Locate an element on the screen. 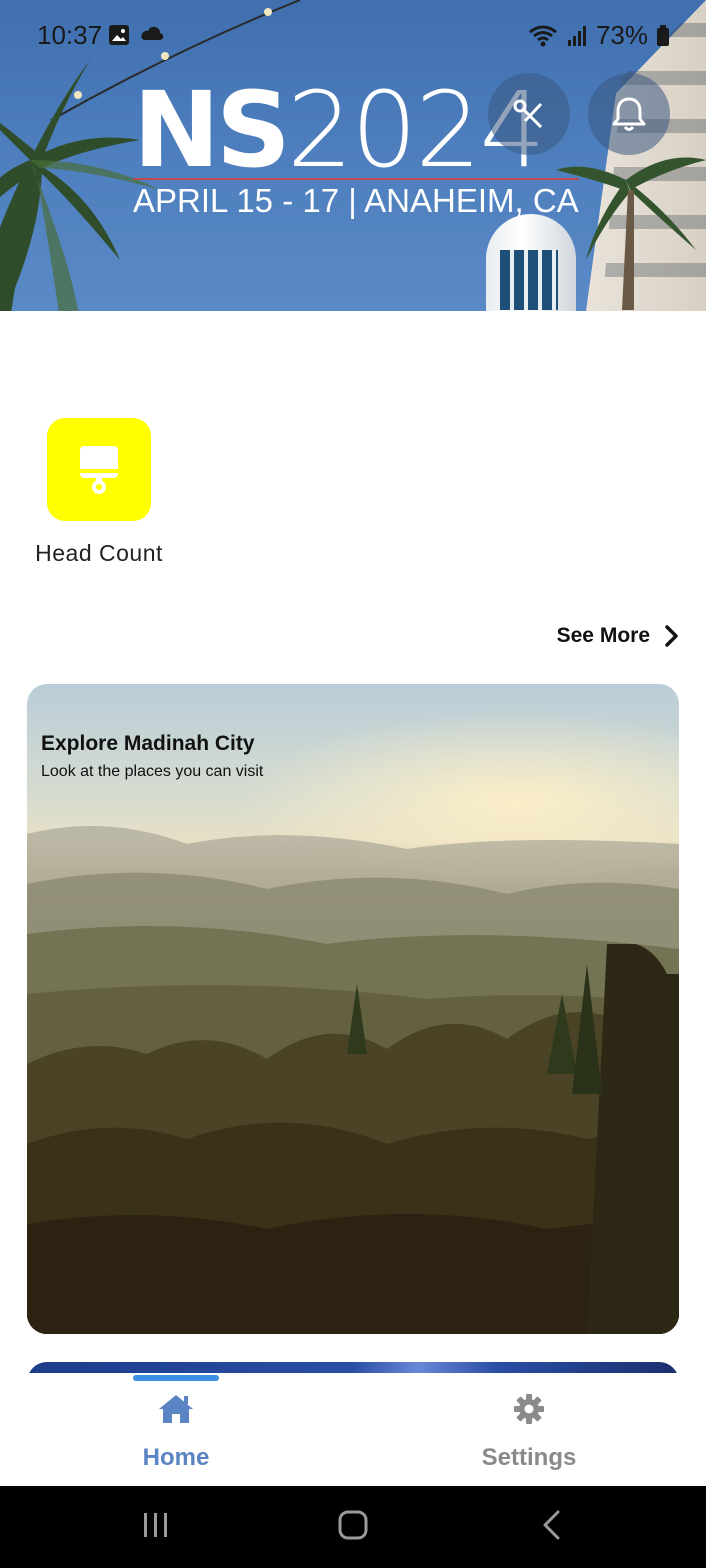  tab-home: Home is located at coordinates (176, 1432).